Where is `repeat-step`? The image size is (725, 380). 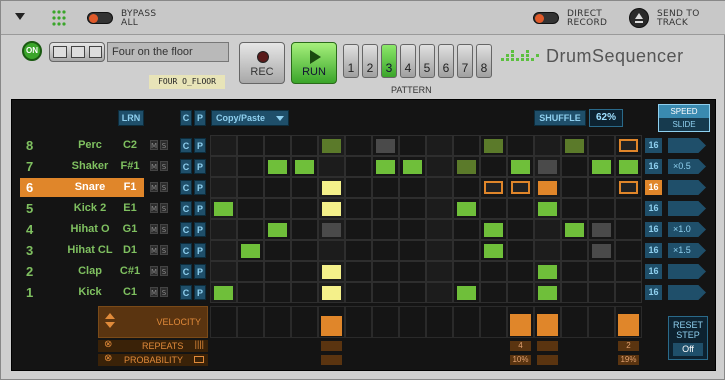 repeat-step is located at coordinates (331, 346).